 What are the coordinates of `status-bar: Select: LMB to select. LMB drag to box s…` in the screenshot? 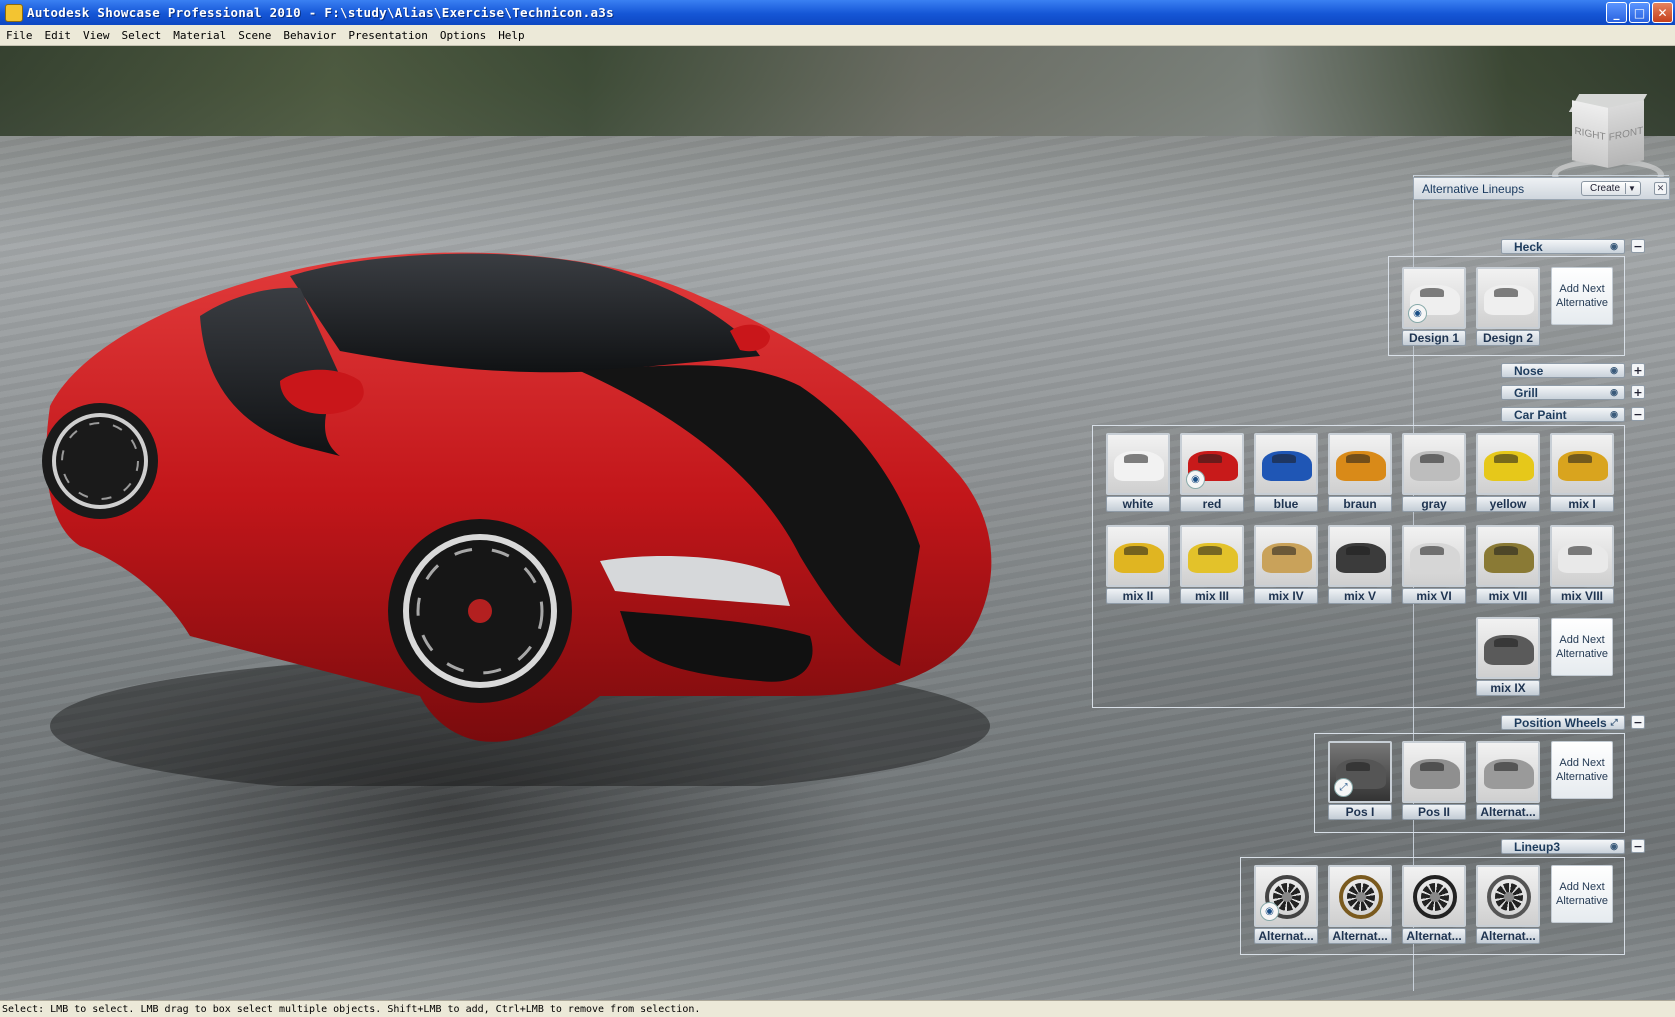 It's located at (837, 1008).